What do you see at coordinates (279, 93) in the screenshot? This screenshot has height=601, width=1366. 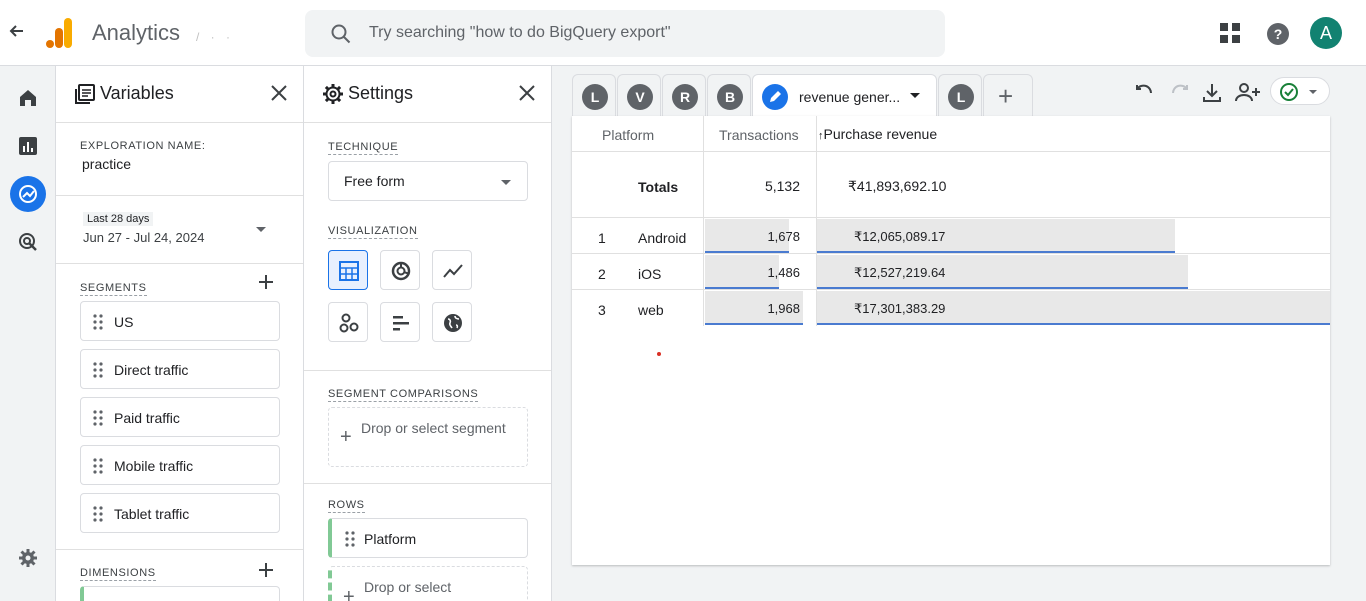 I see `close-variables-icon` at bounding box center [279, 93].